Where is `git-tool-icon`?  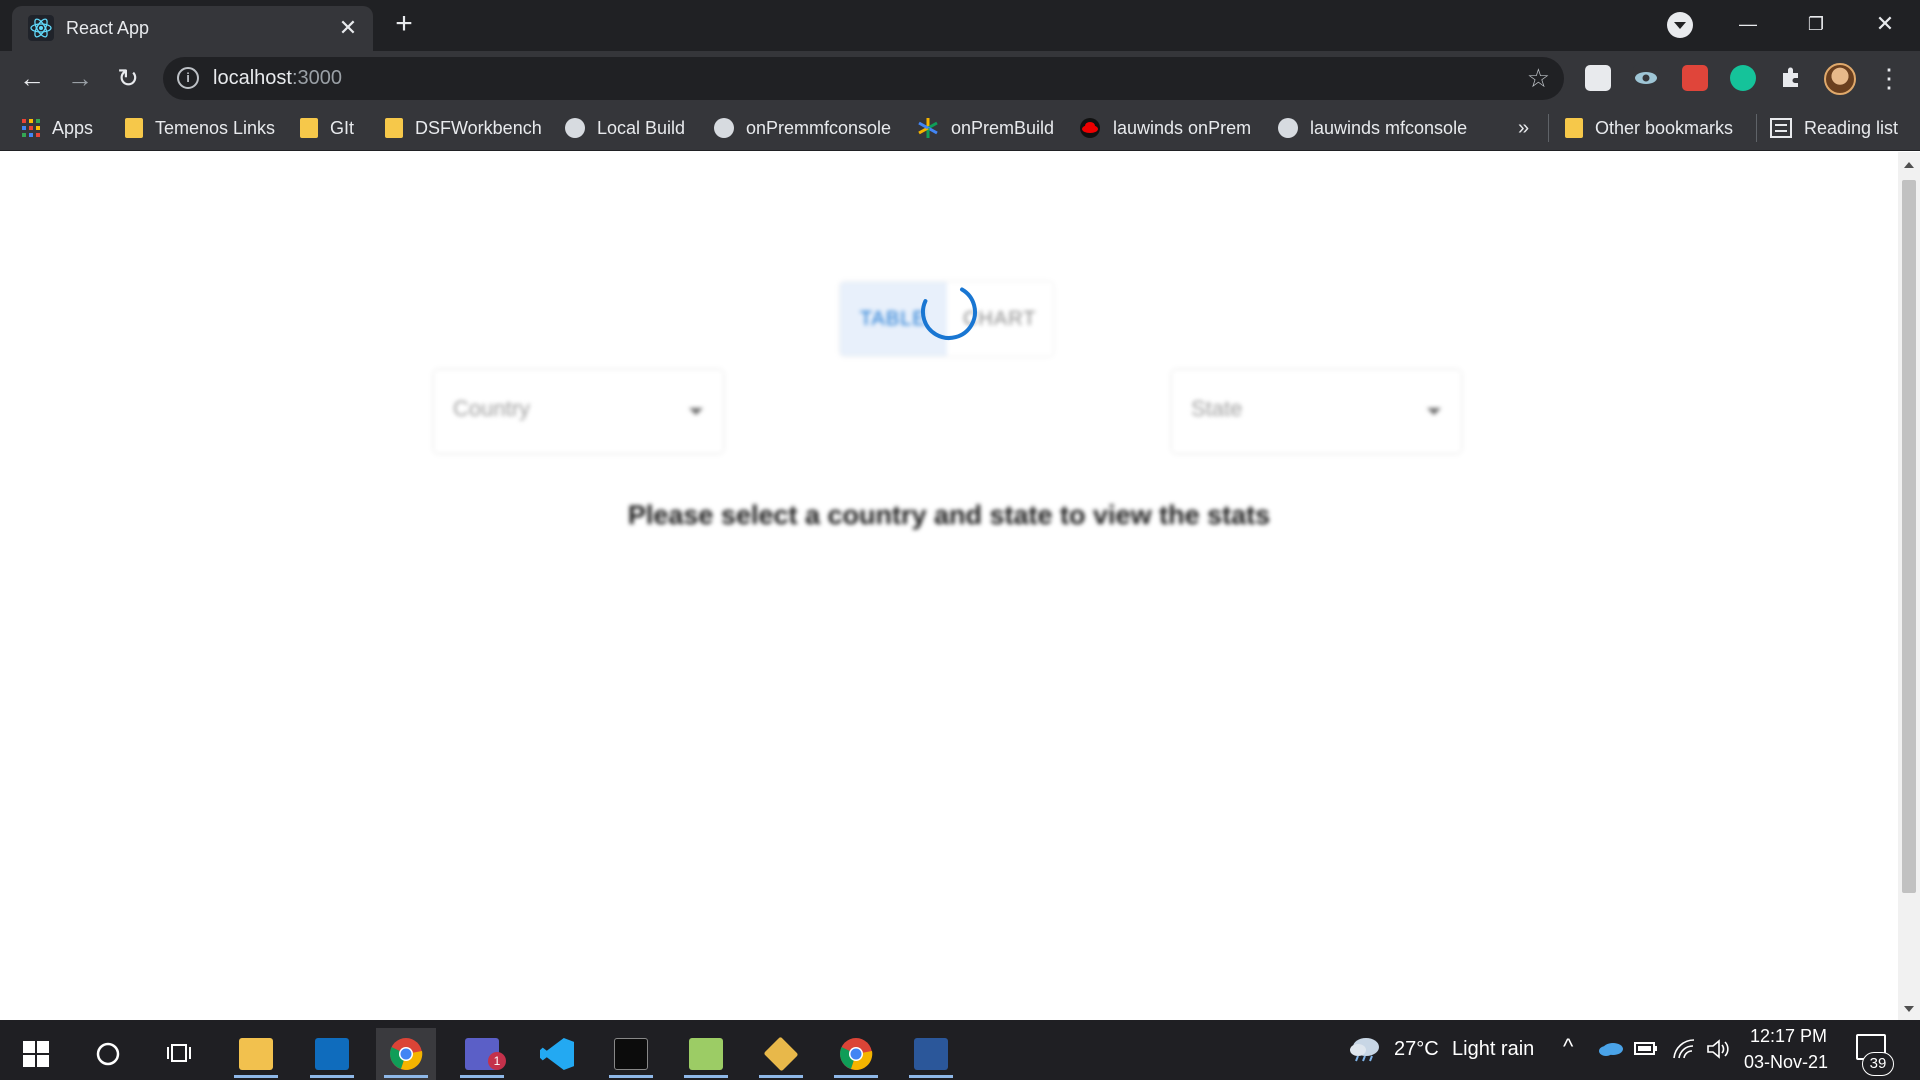 git-tool-icon is located at coordinates (781, 1054).